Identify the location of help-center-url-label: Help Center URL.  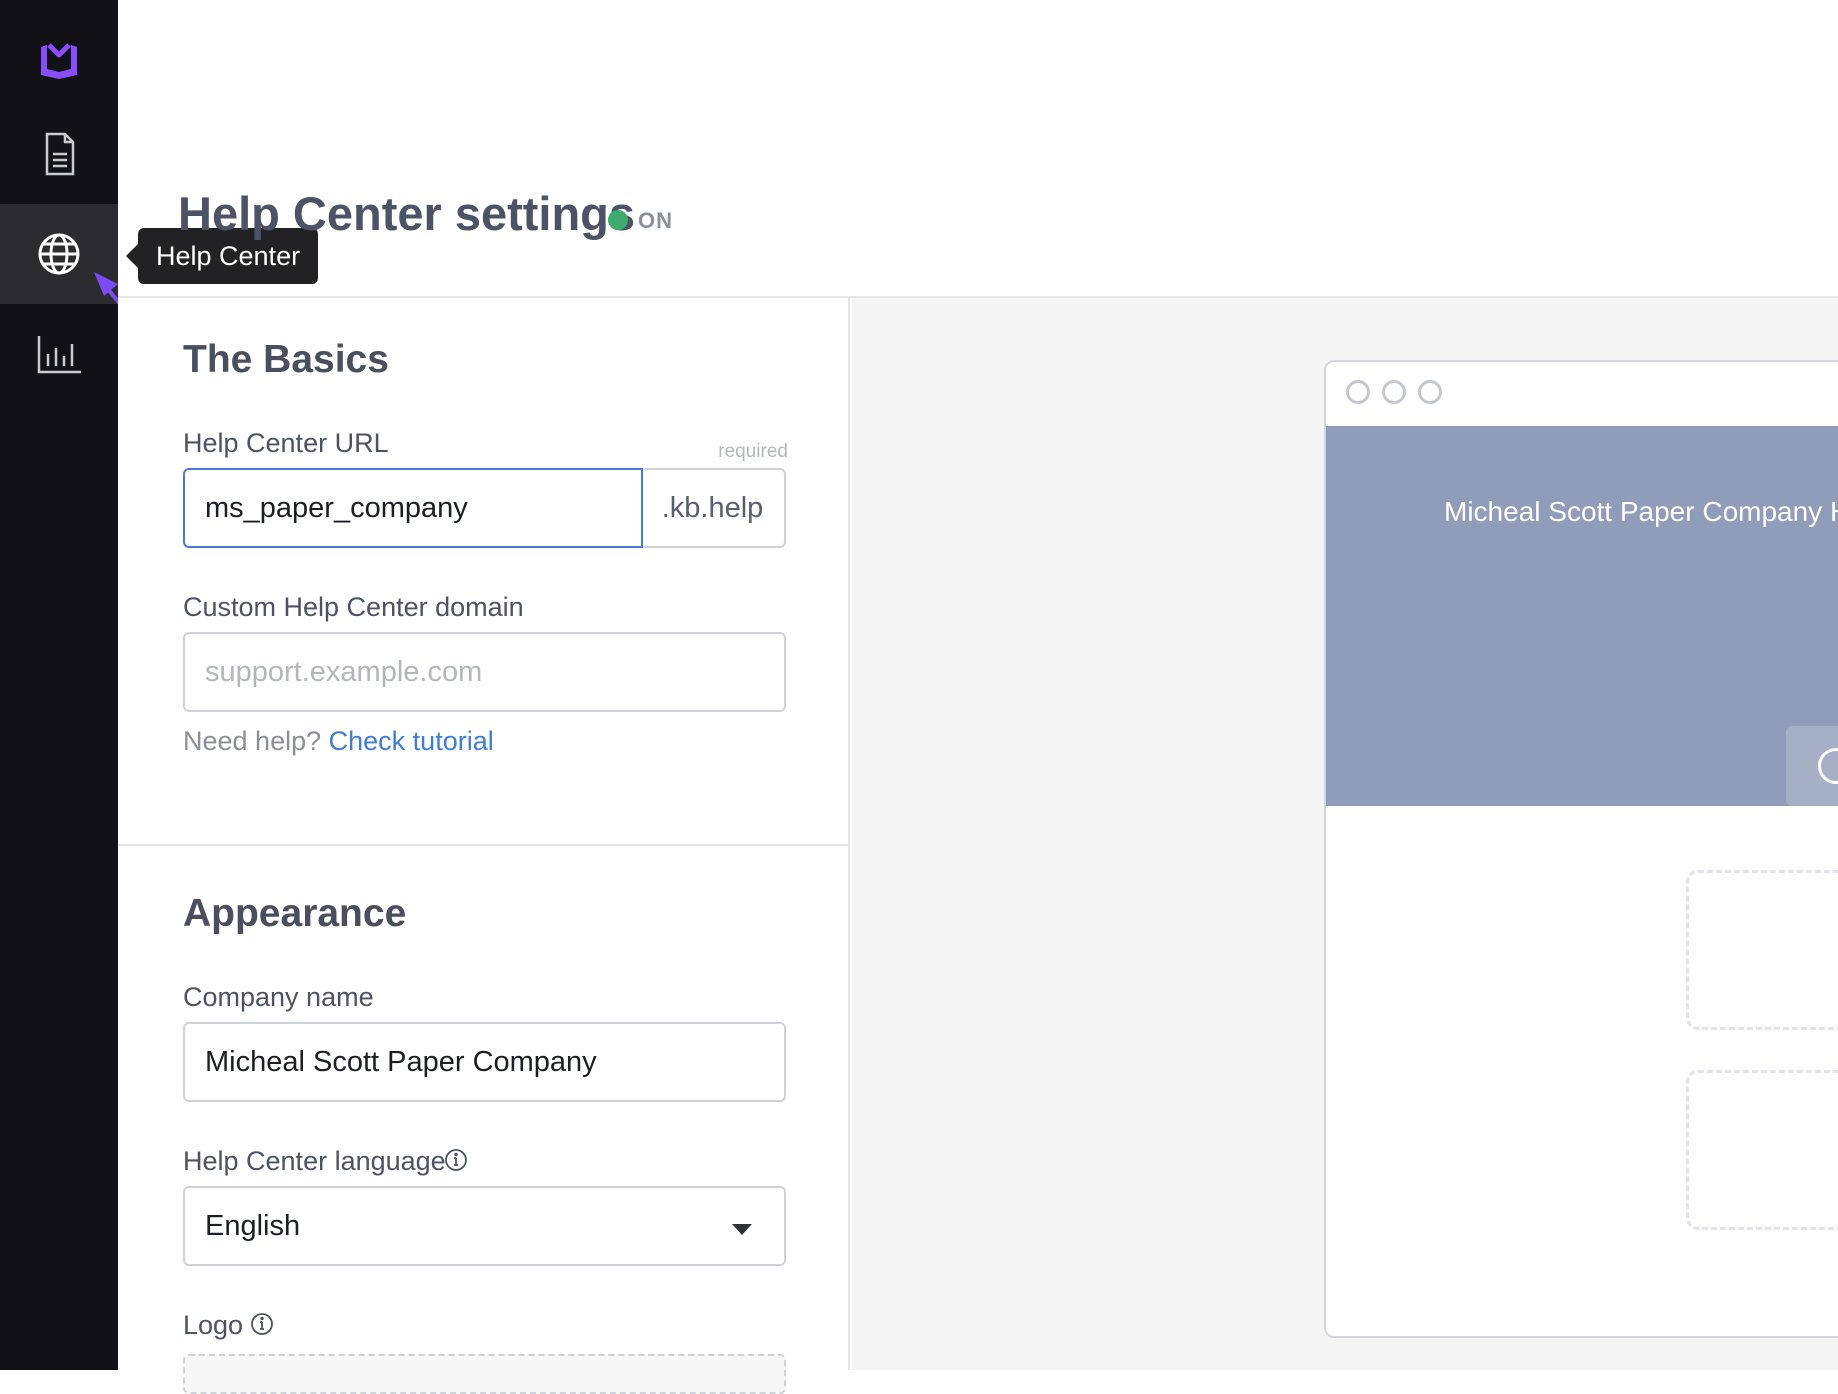
(286, 443).